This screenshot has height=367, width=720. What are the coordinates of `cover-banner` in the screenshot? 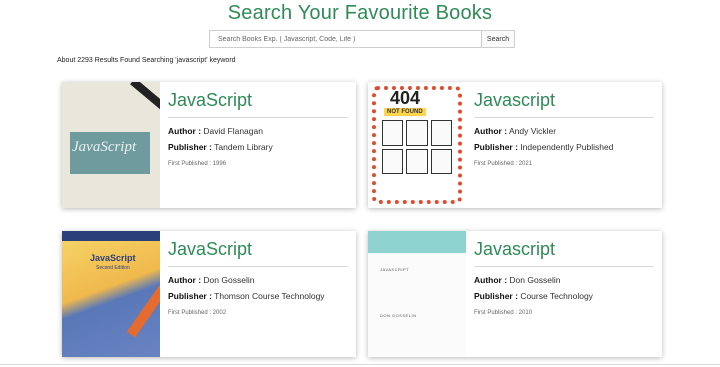 It's located at (145, 96).